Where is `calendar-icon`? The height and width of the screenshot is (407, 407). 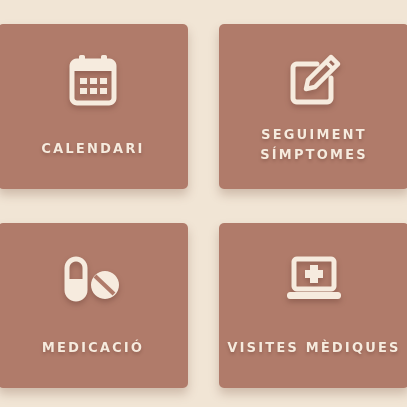
calendar-icon is located at coordinates (93, 80).